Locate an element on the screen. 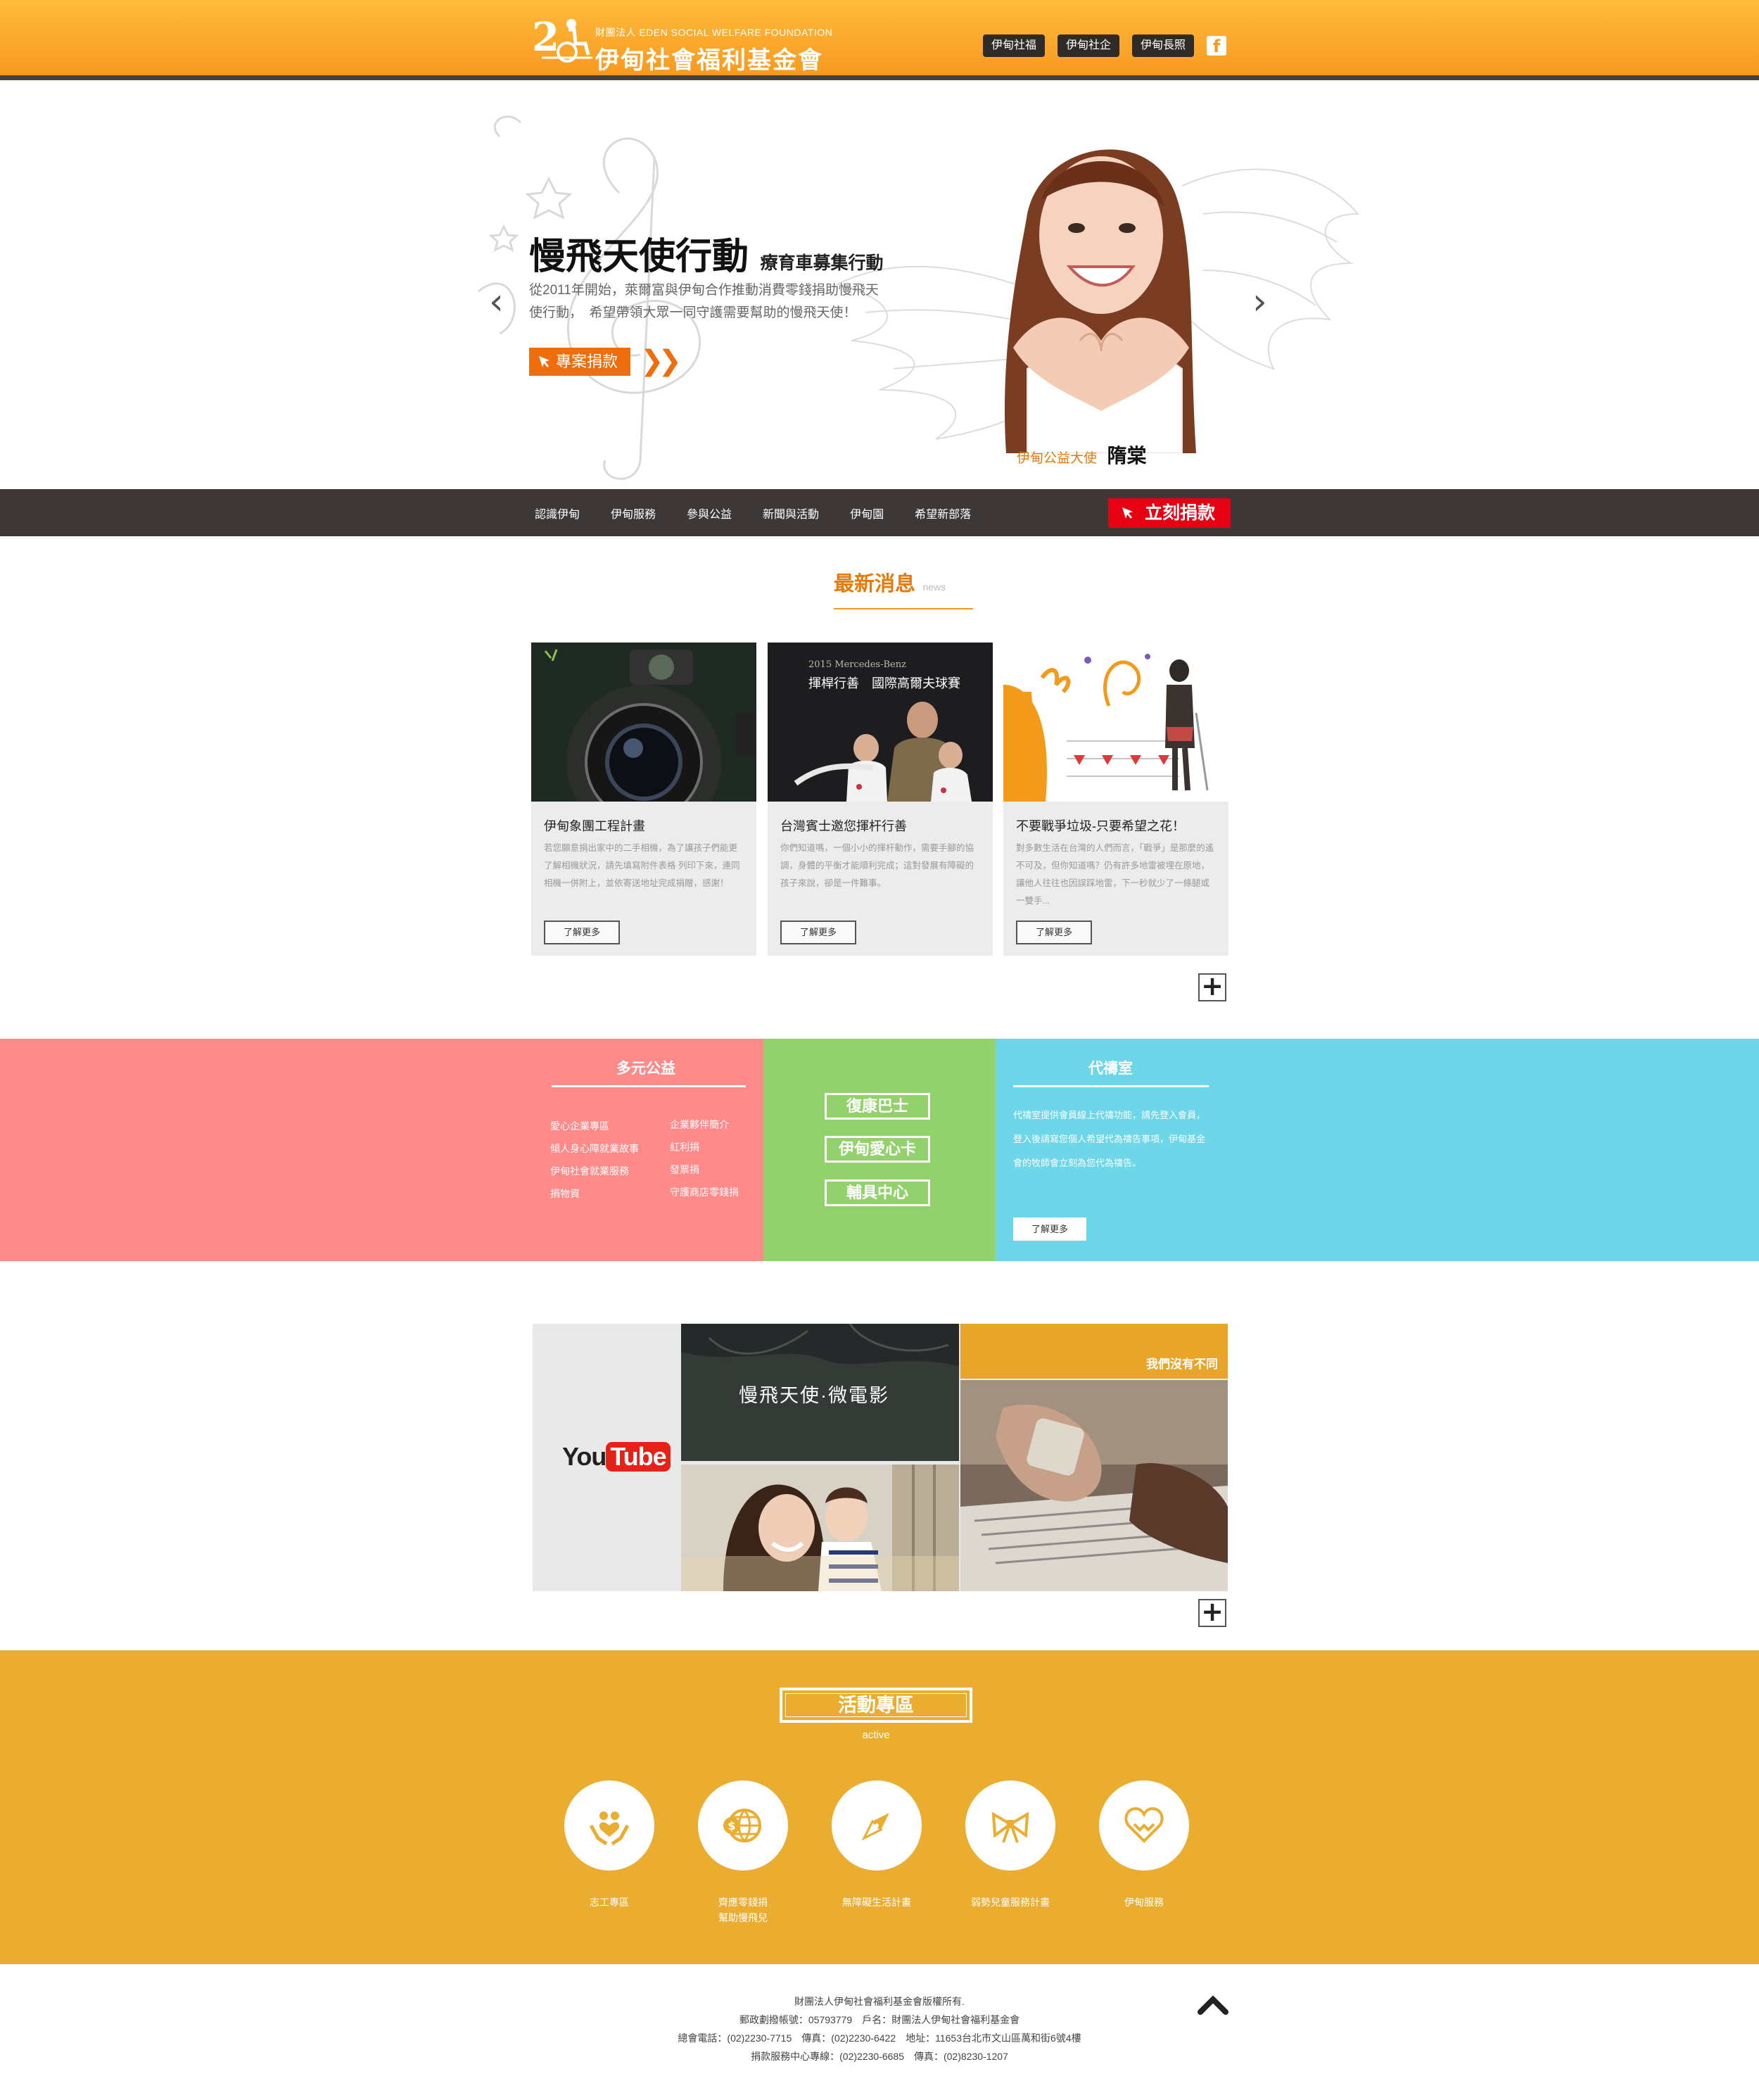 The width and height of the screenshot is (1759, 2100). charity-link: 愛心企業專區 is located at coordinates (579, 1126).